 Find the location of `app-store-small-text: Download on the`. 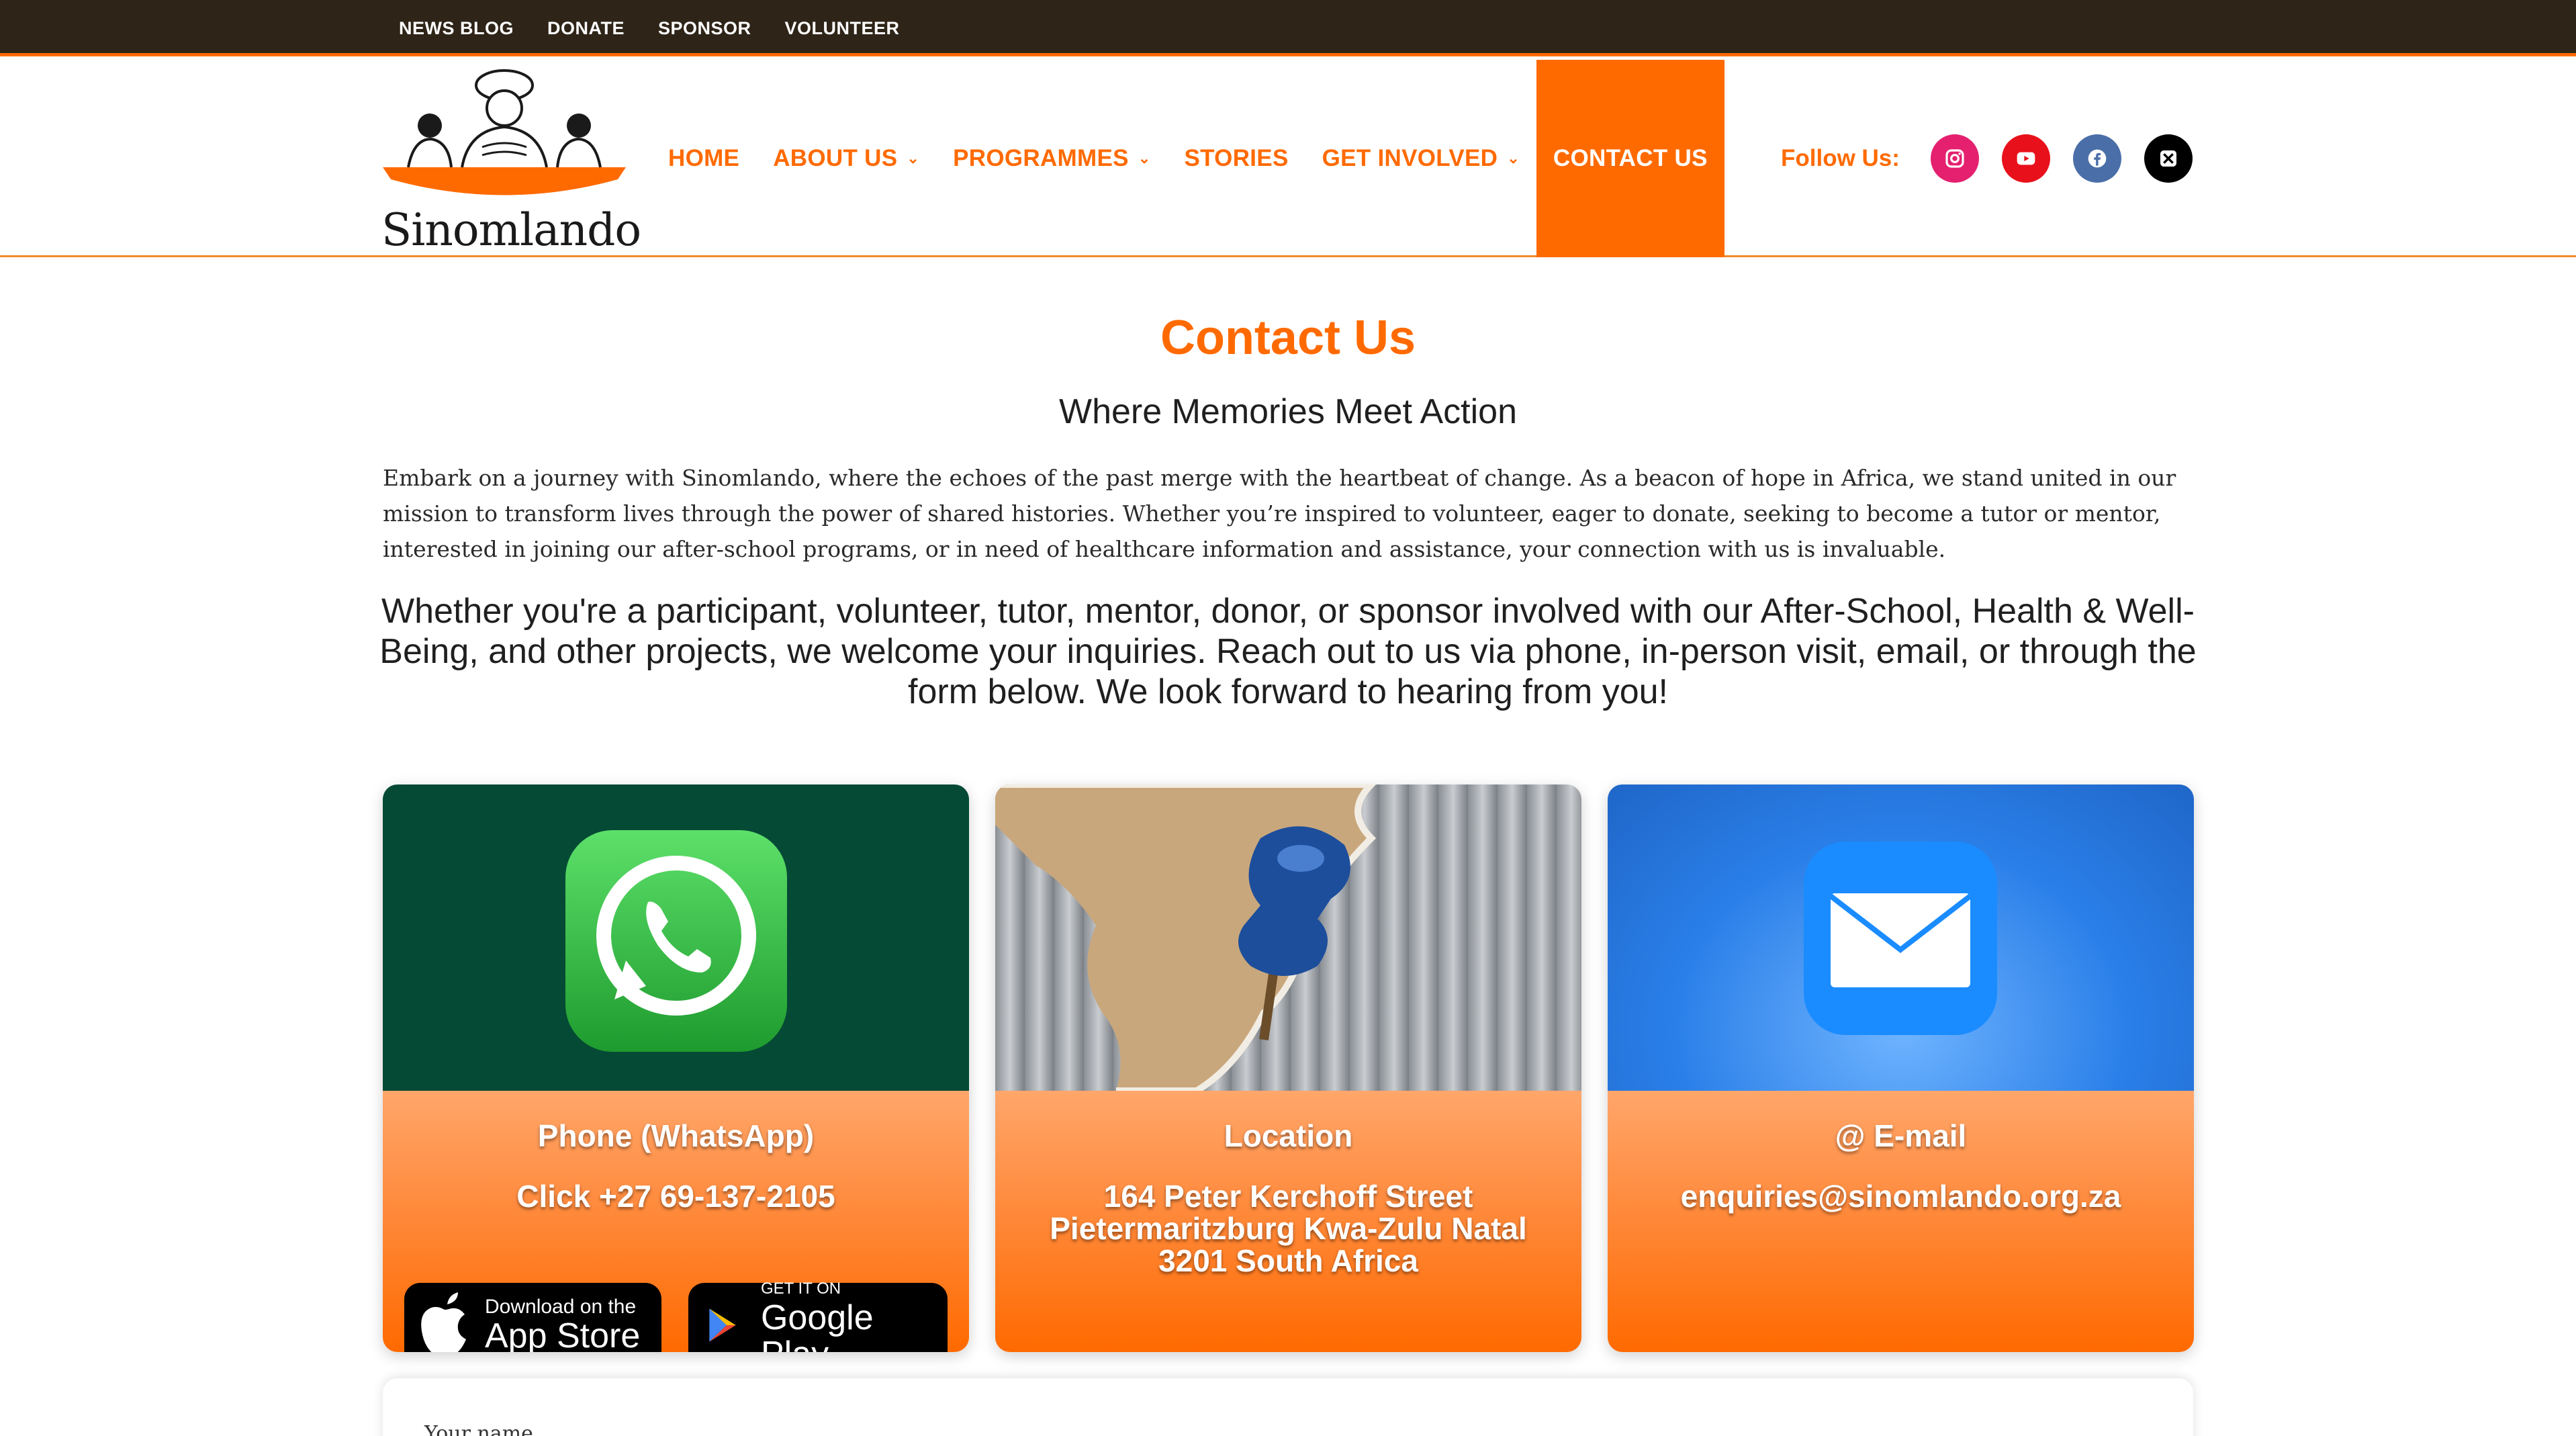

app-store-small-text: Download on the is located at coordinates (561, 1307).